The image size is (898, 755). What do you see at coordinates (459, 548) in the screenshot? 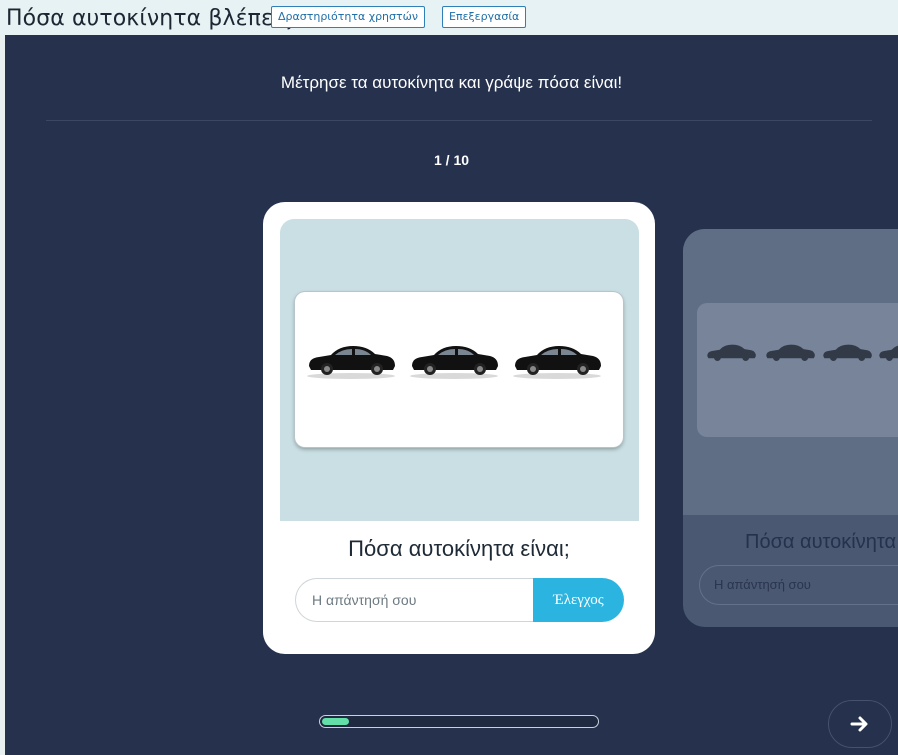
I see `question-text: Πόσα αυτοκίνητα είναι;` at bounding box center [459, 548].